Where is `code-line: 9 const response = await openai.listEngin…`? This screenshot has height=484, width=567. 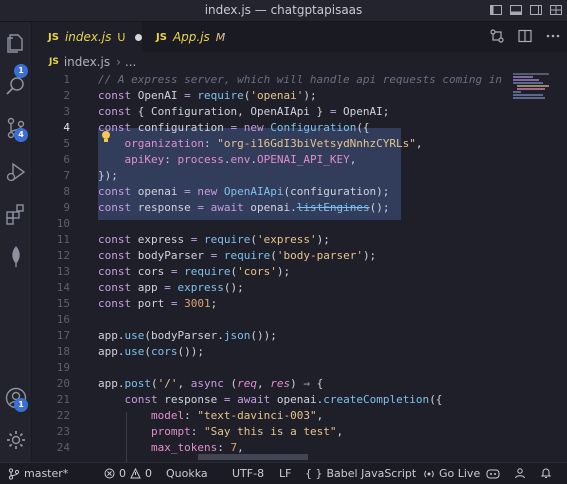 code-line: 9 const response = await openai.listEngin… is located at coordinates (299, 208).